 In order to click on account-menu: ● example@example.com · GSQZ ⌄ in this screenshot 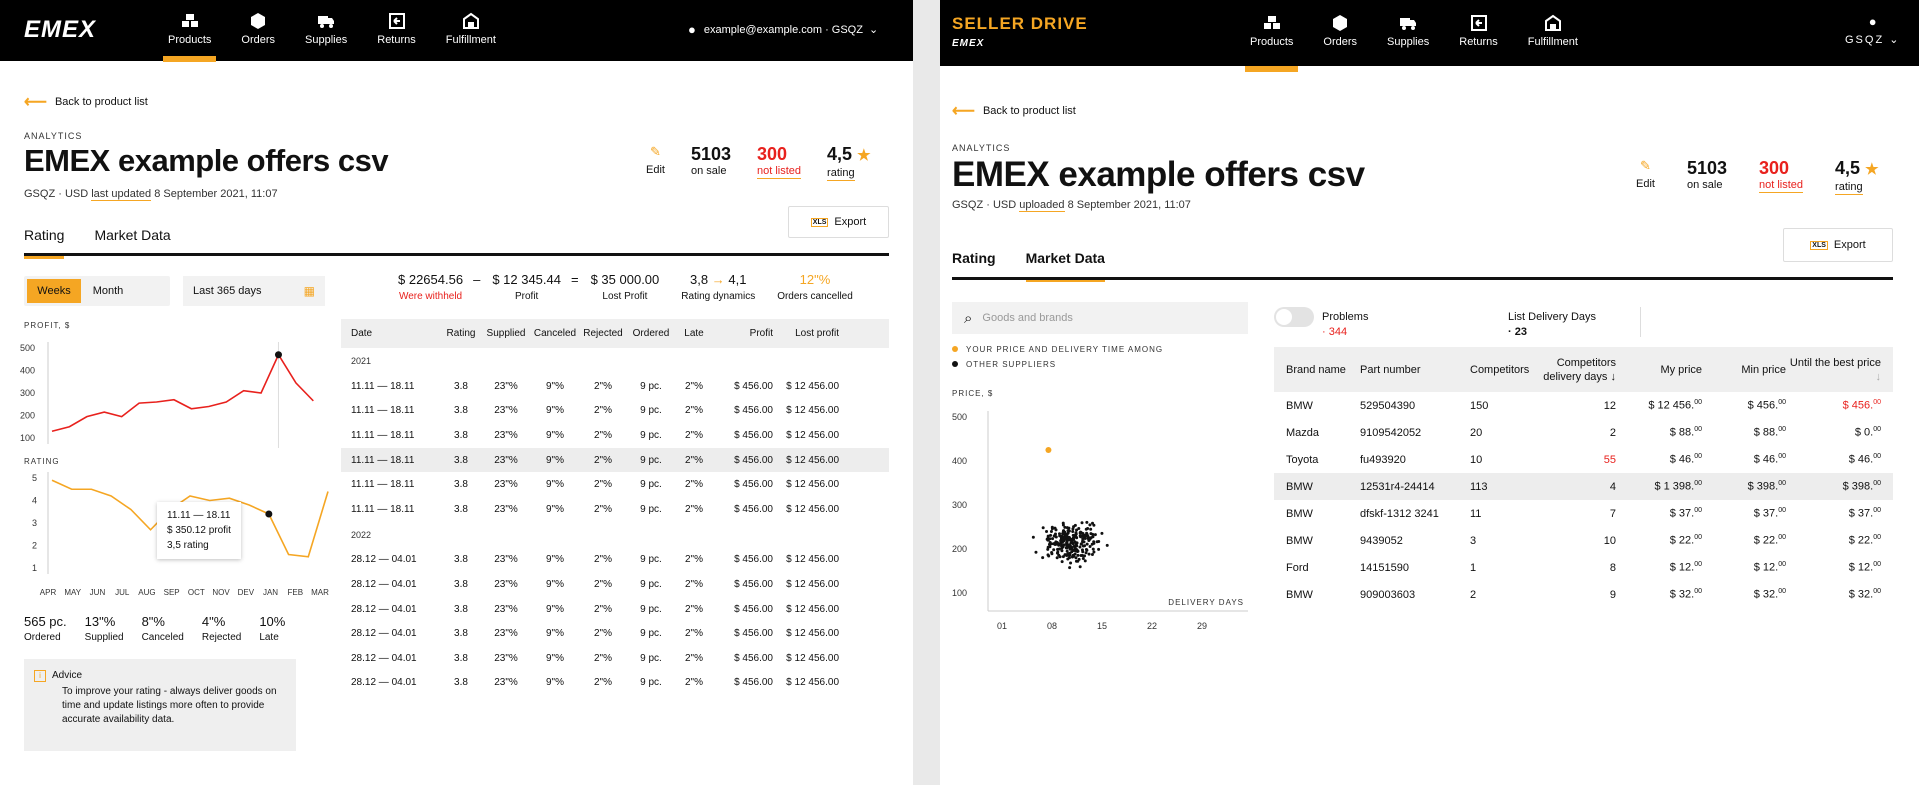, I will do `click(783, 29)`.